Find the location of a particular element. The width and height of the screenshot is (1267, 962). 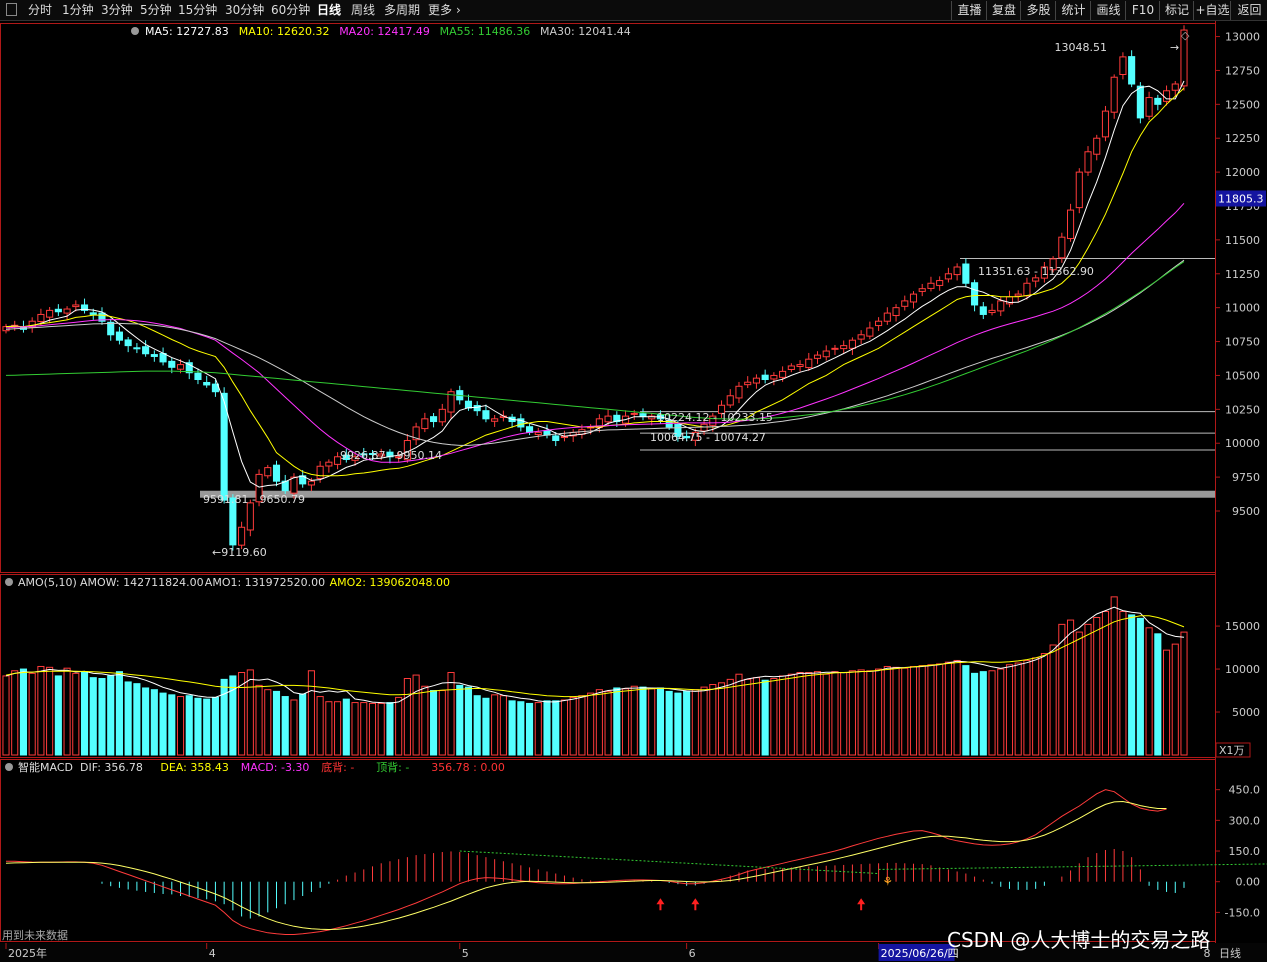

period-tab-0: 分时 is located at coordinates (40, 10).